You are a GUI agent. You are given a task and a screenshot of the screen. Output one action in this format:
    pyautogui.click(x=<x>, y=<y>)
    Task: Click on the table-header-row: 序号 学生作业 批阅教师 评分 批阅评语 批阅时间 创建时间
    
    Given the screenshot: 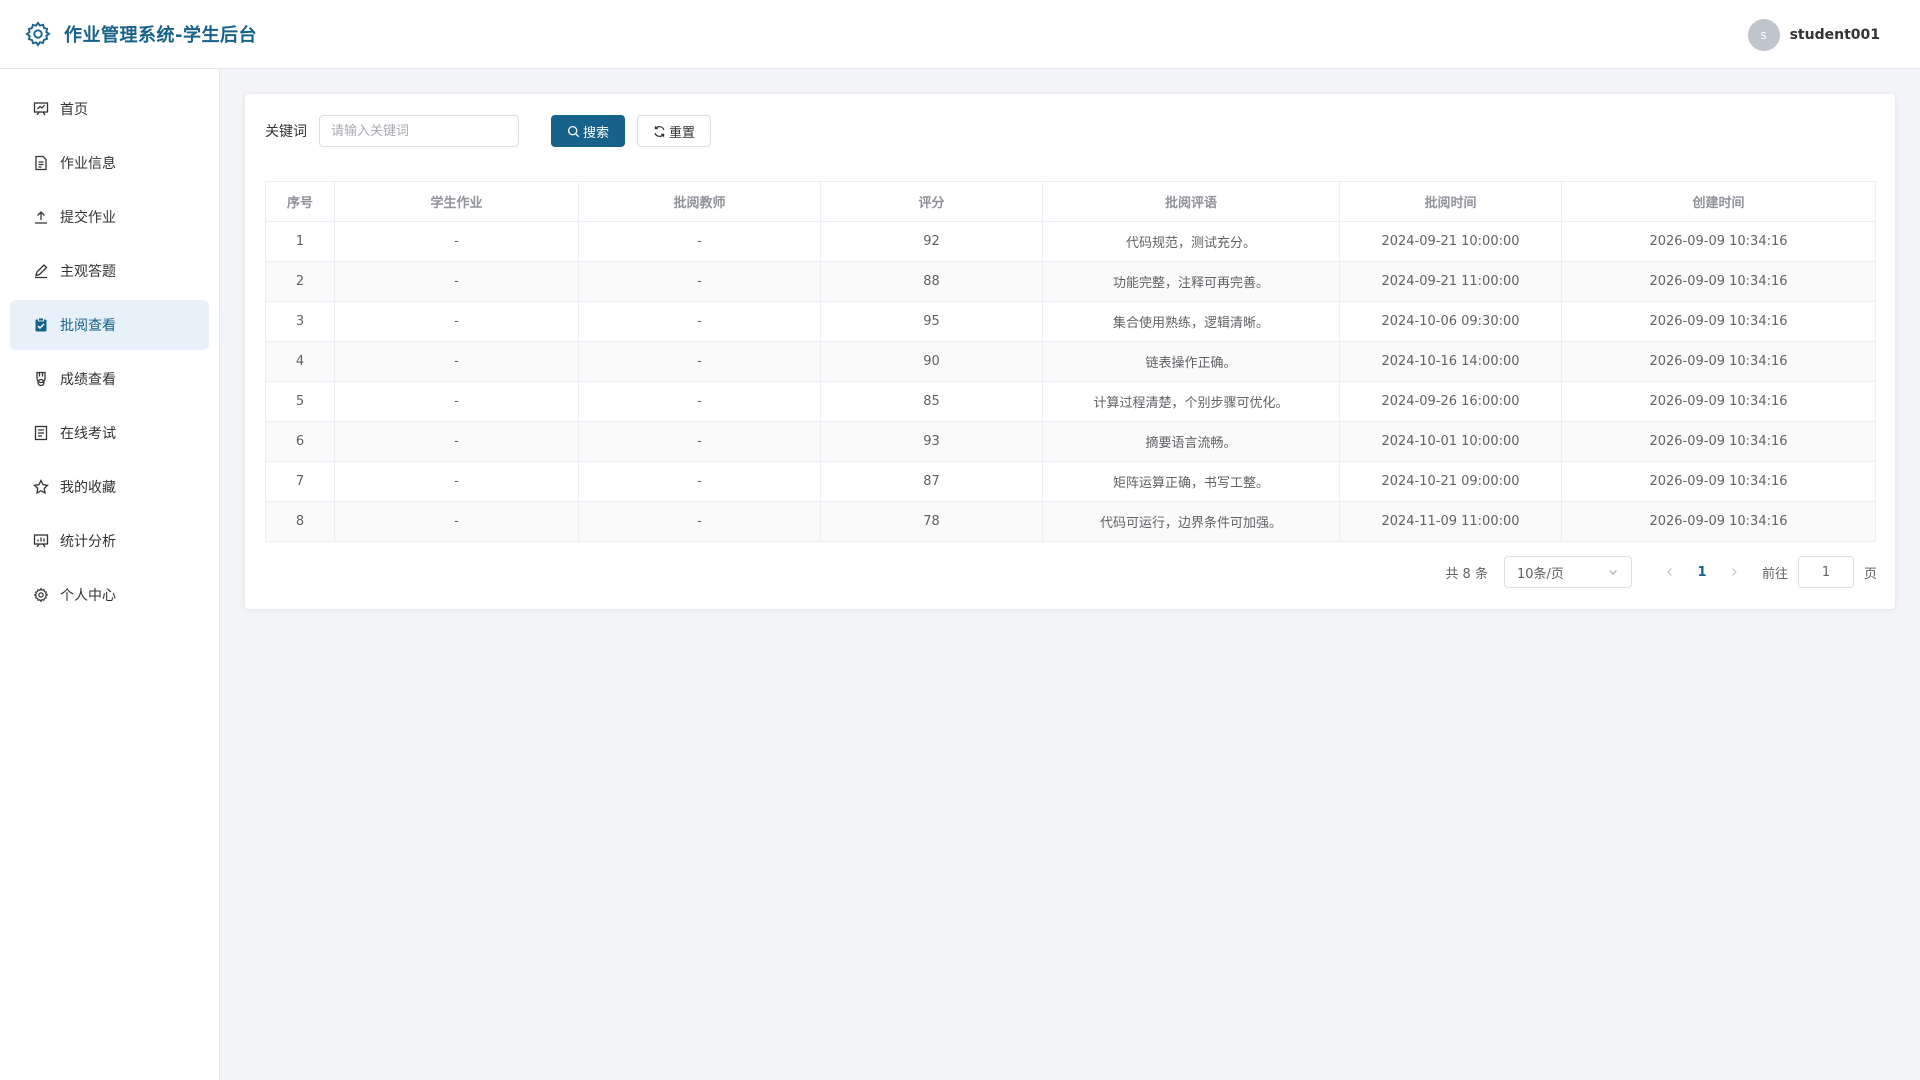 What is the action you would take?
    pyautogui.click(x=1070, y=201)
    